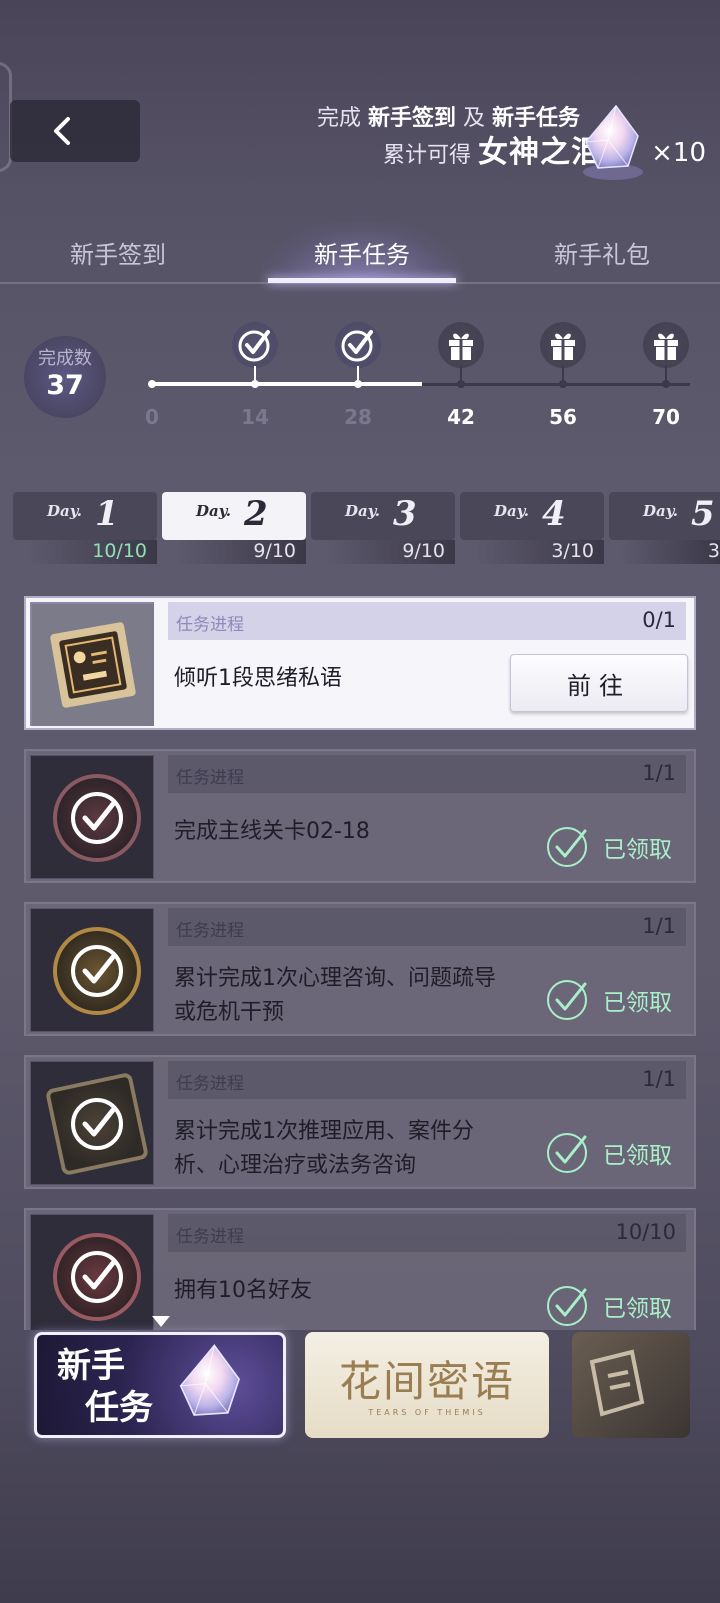  I want to click on task-card: 任务进程 10/10 拥有10名好友 已领取, so click(360, 1269).